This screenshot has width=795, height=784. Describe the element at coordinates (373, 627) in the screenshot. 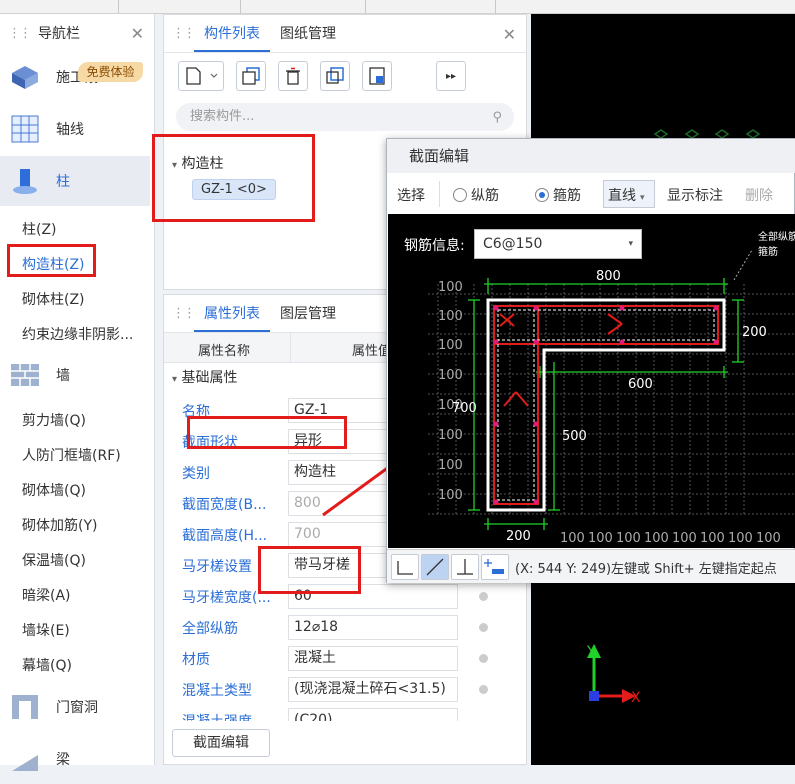

I see `property-value-input: 12⌀18` at that location.